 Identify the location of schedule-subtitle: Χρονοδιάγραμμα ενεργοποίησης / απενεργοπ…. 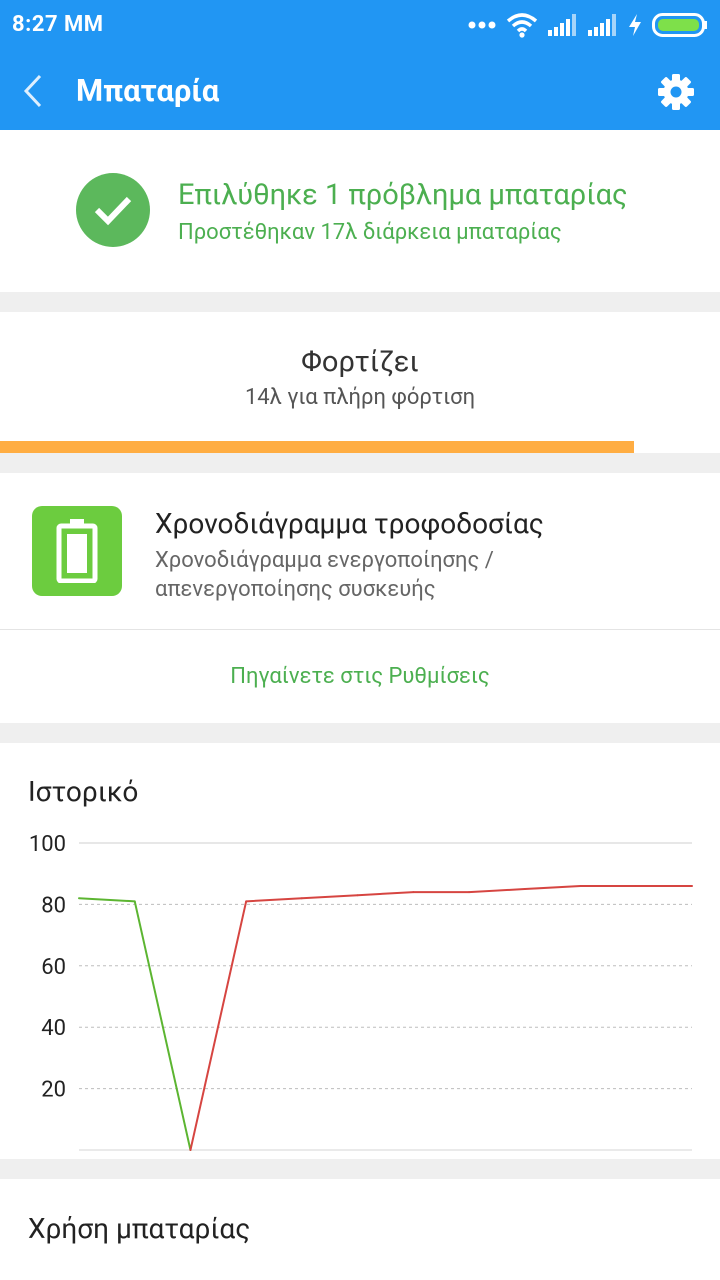
(324, 575).